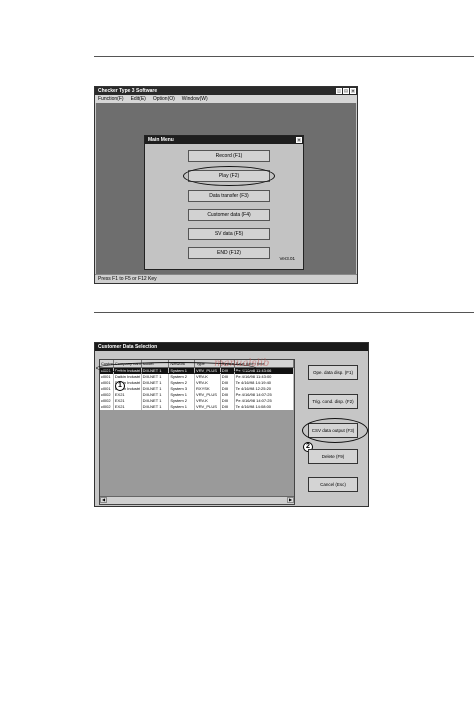  Describe the element at coordinates (242, 363) in the screenshot. I see `watermark-text: manualslib` at that location.